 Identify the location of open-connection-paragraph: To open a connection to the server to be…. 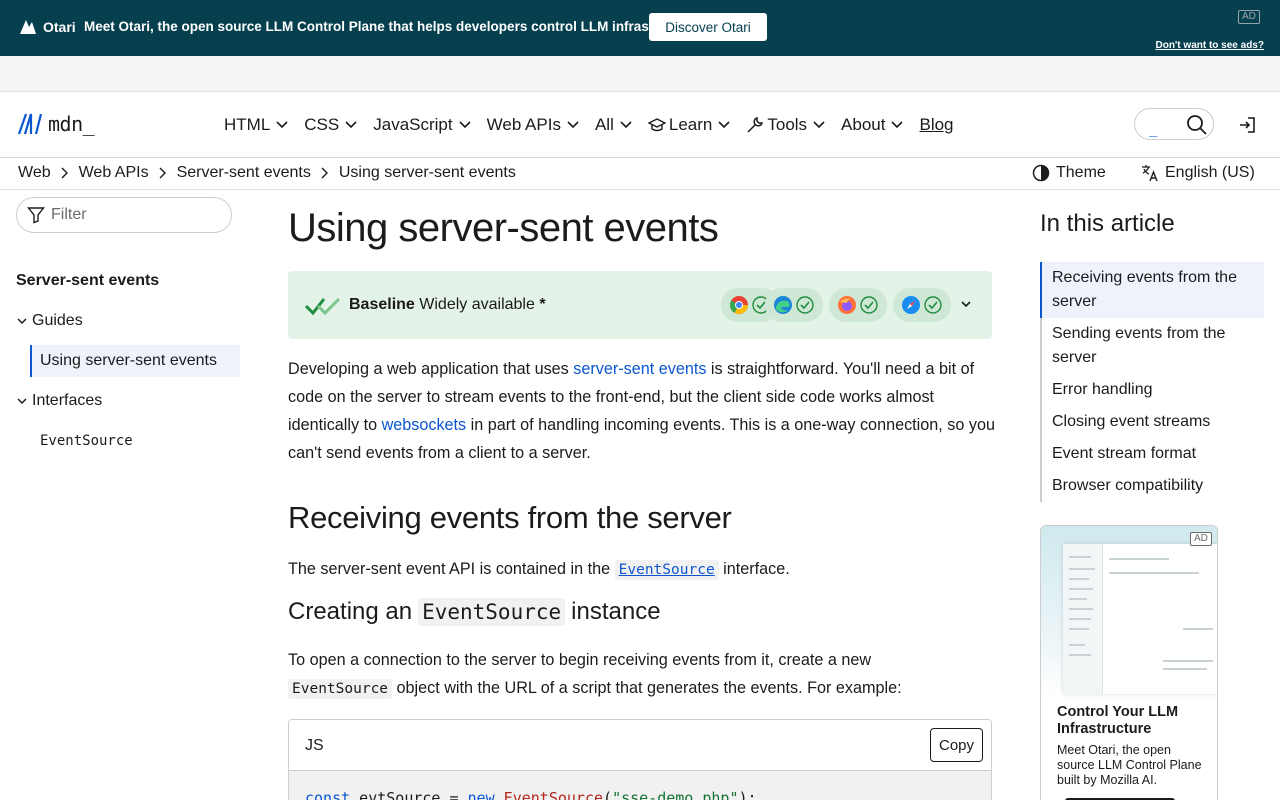
(595, 675).